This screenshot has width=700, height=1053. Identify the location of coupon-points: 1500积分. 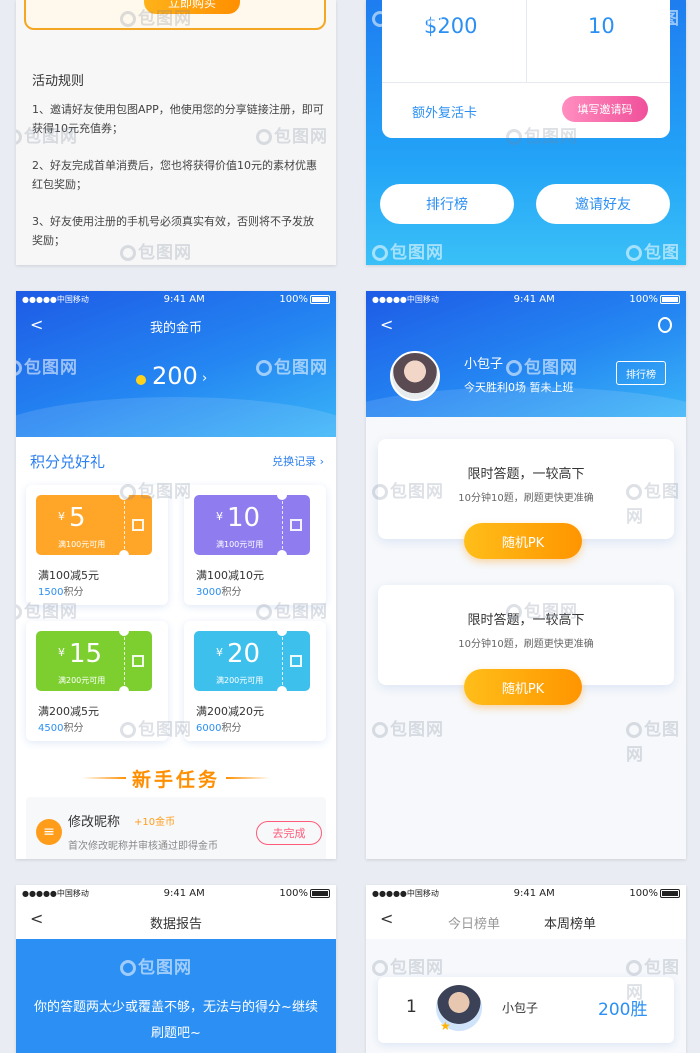
(60, 590).